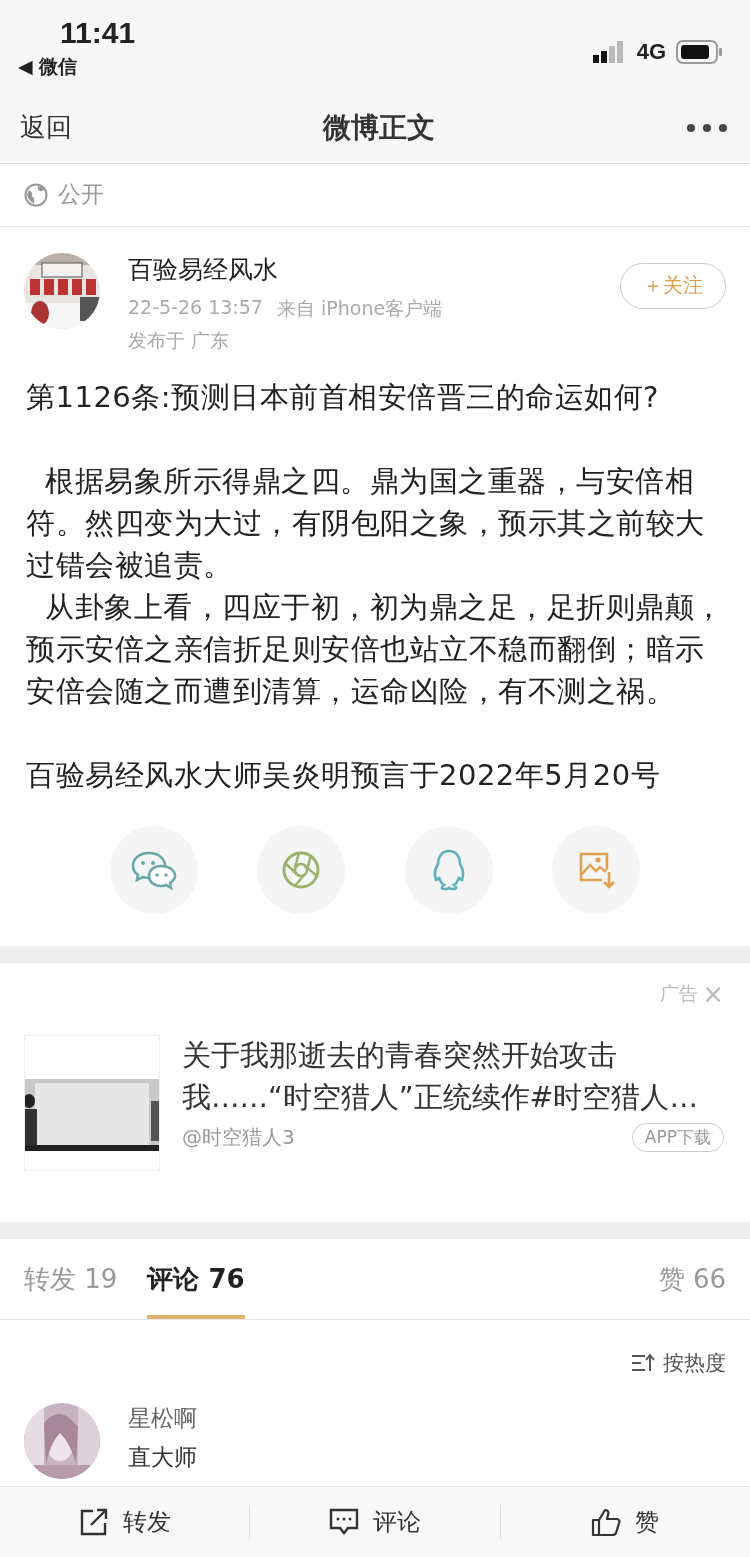 This screenshot has width=750, height=1557. Describe the element at coordinates (375, 1522) in the screenshot. I see `comment-button: 评论` at that location.